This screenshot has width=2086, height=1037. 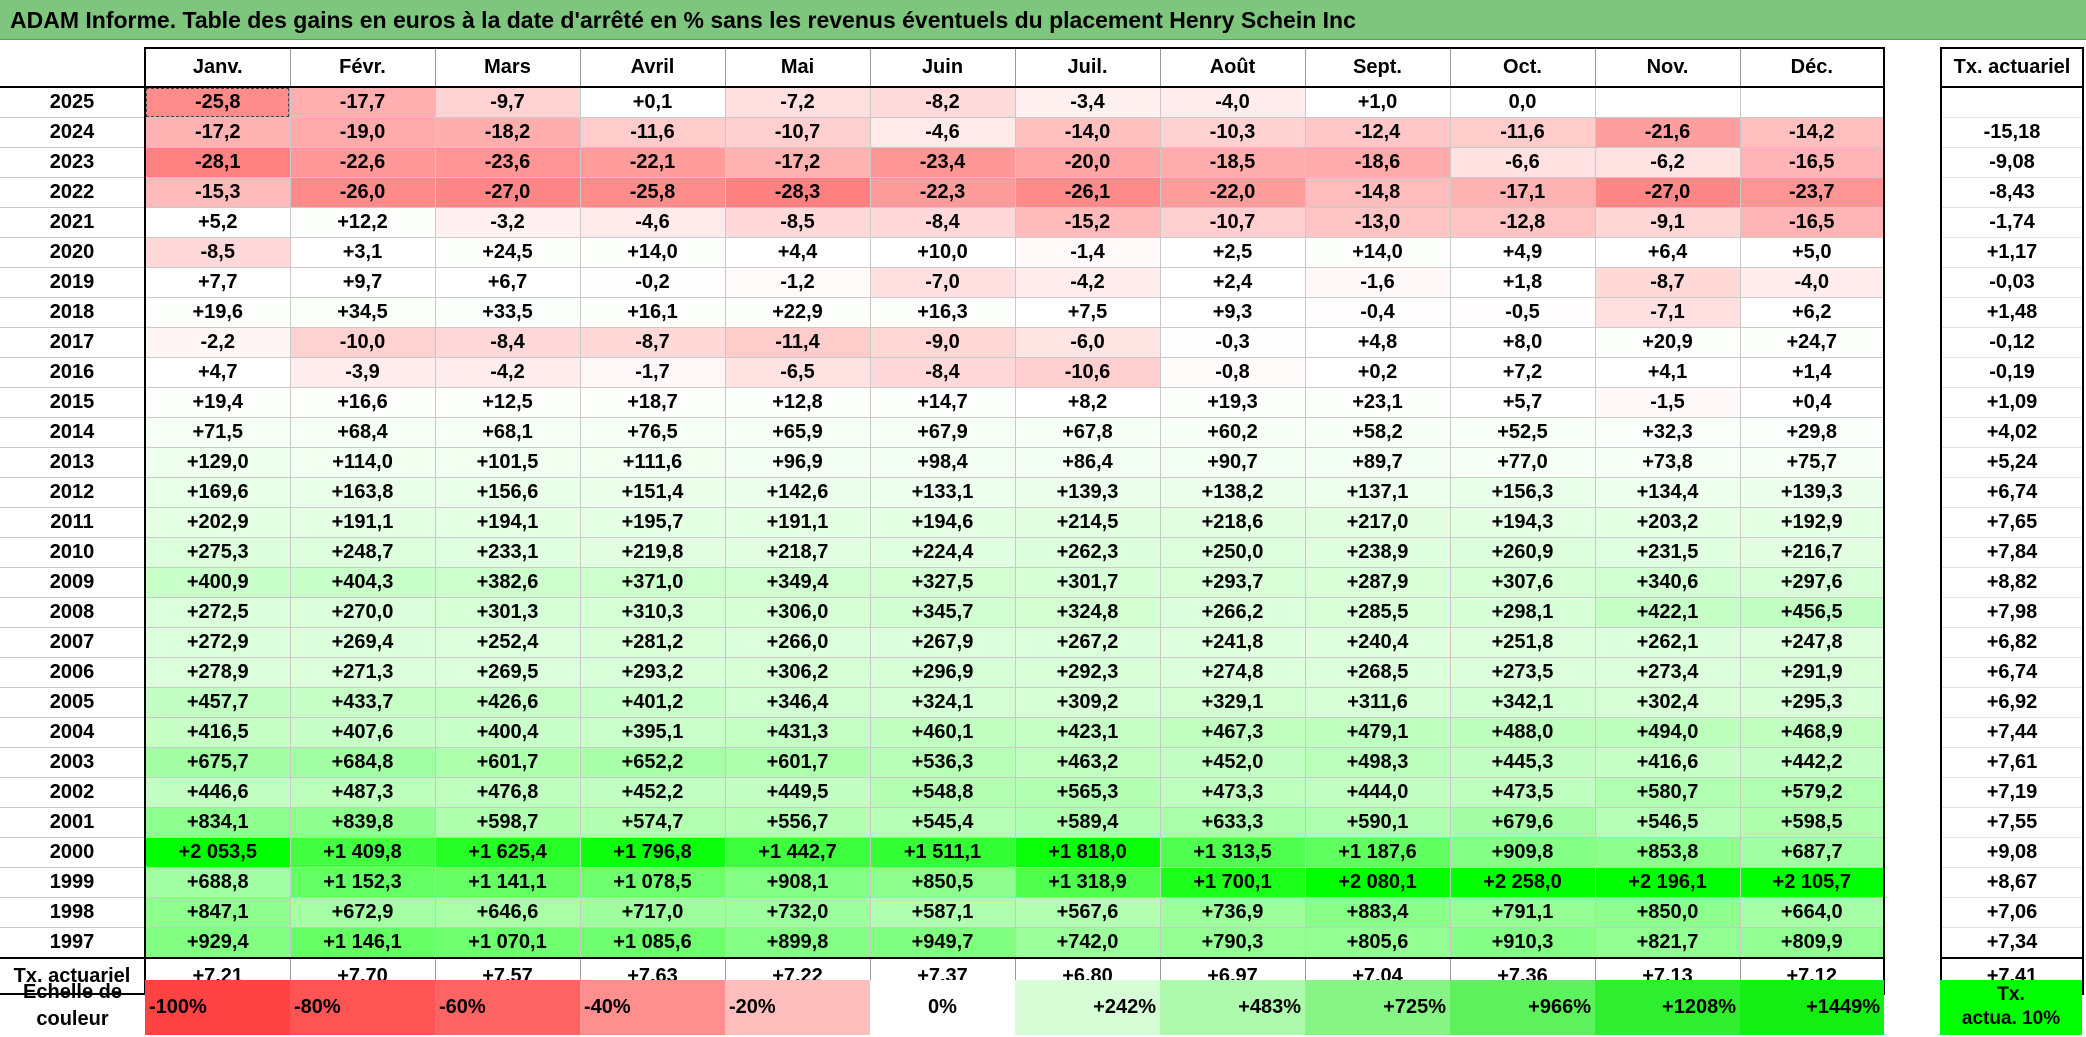 I want to click on gain-cell: -1,2, so click(x=798, y=282).